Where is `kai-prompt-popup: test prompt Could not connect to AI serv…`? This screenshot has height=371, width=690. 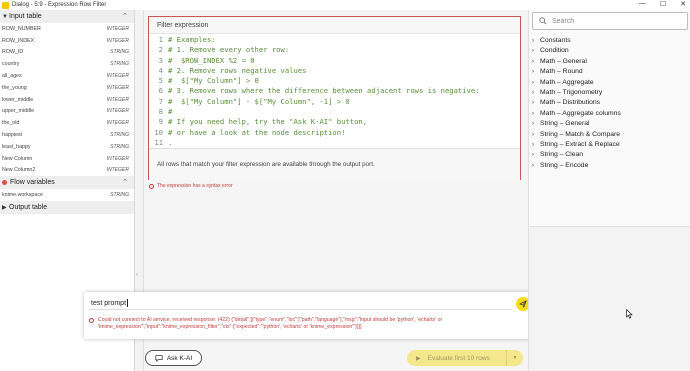
kai-prompt-popup: test prompt Could not connect to AI serv… is located at coordinates (310, 315).